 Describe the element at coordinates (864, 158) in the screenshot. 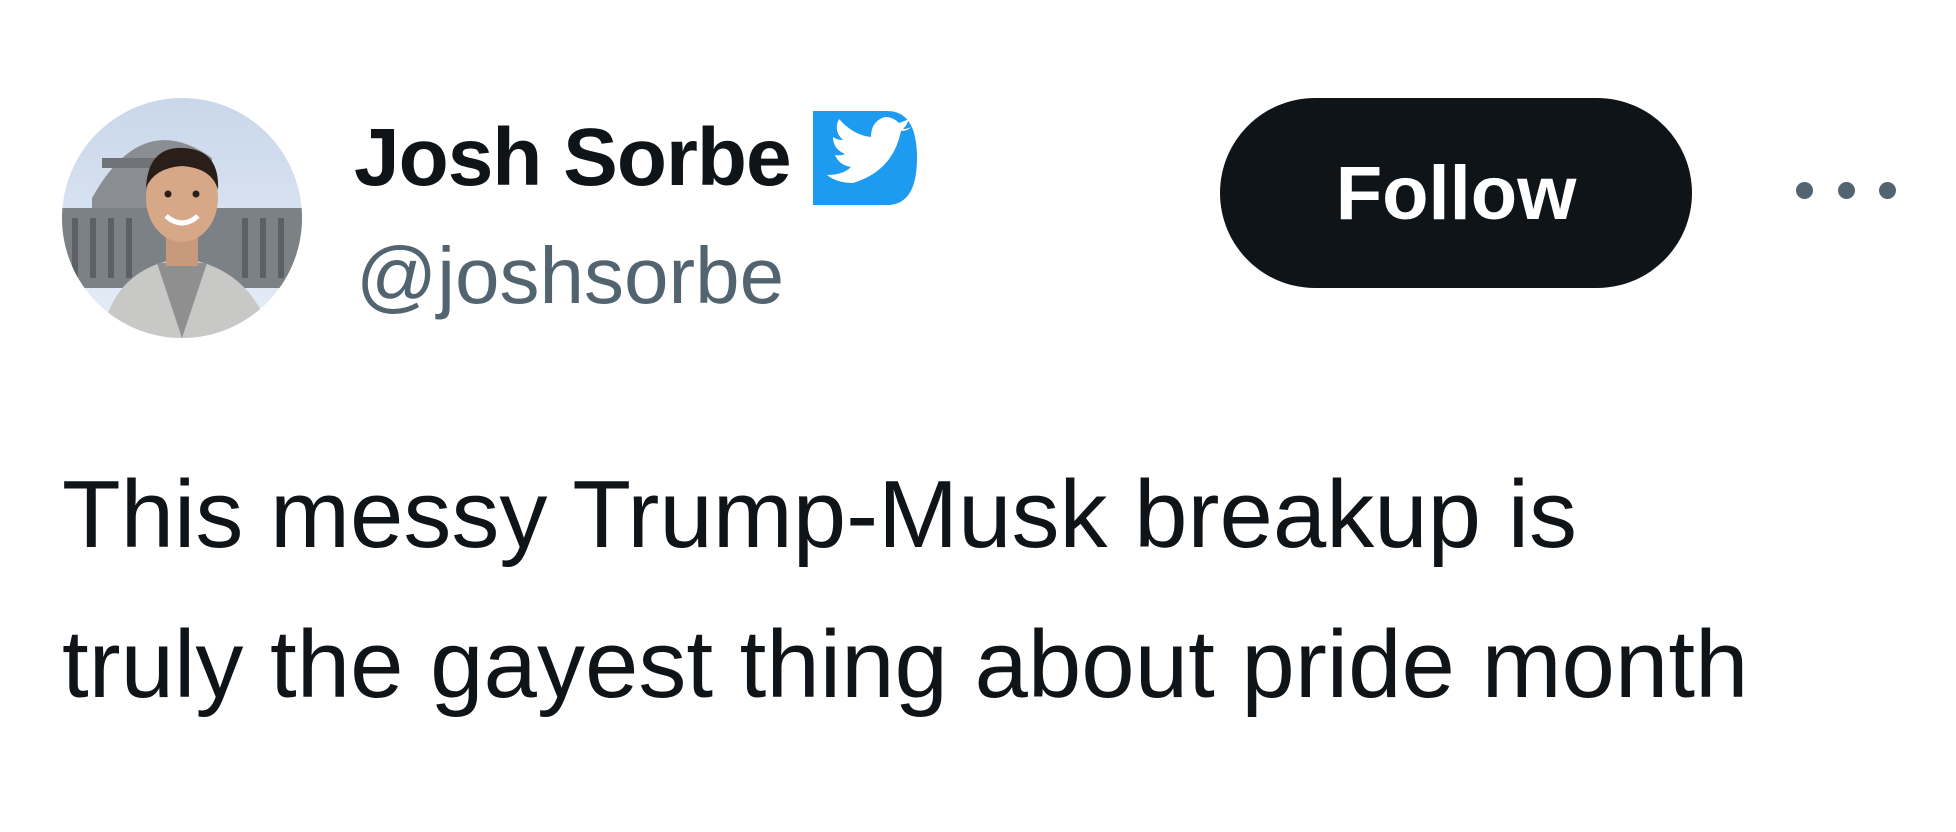

I see `verified-badge-icon` at that location.